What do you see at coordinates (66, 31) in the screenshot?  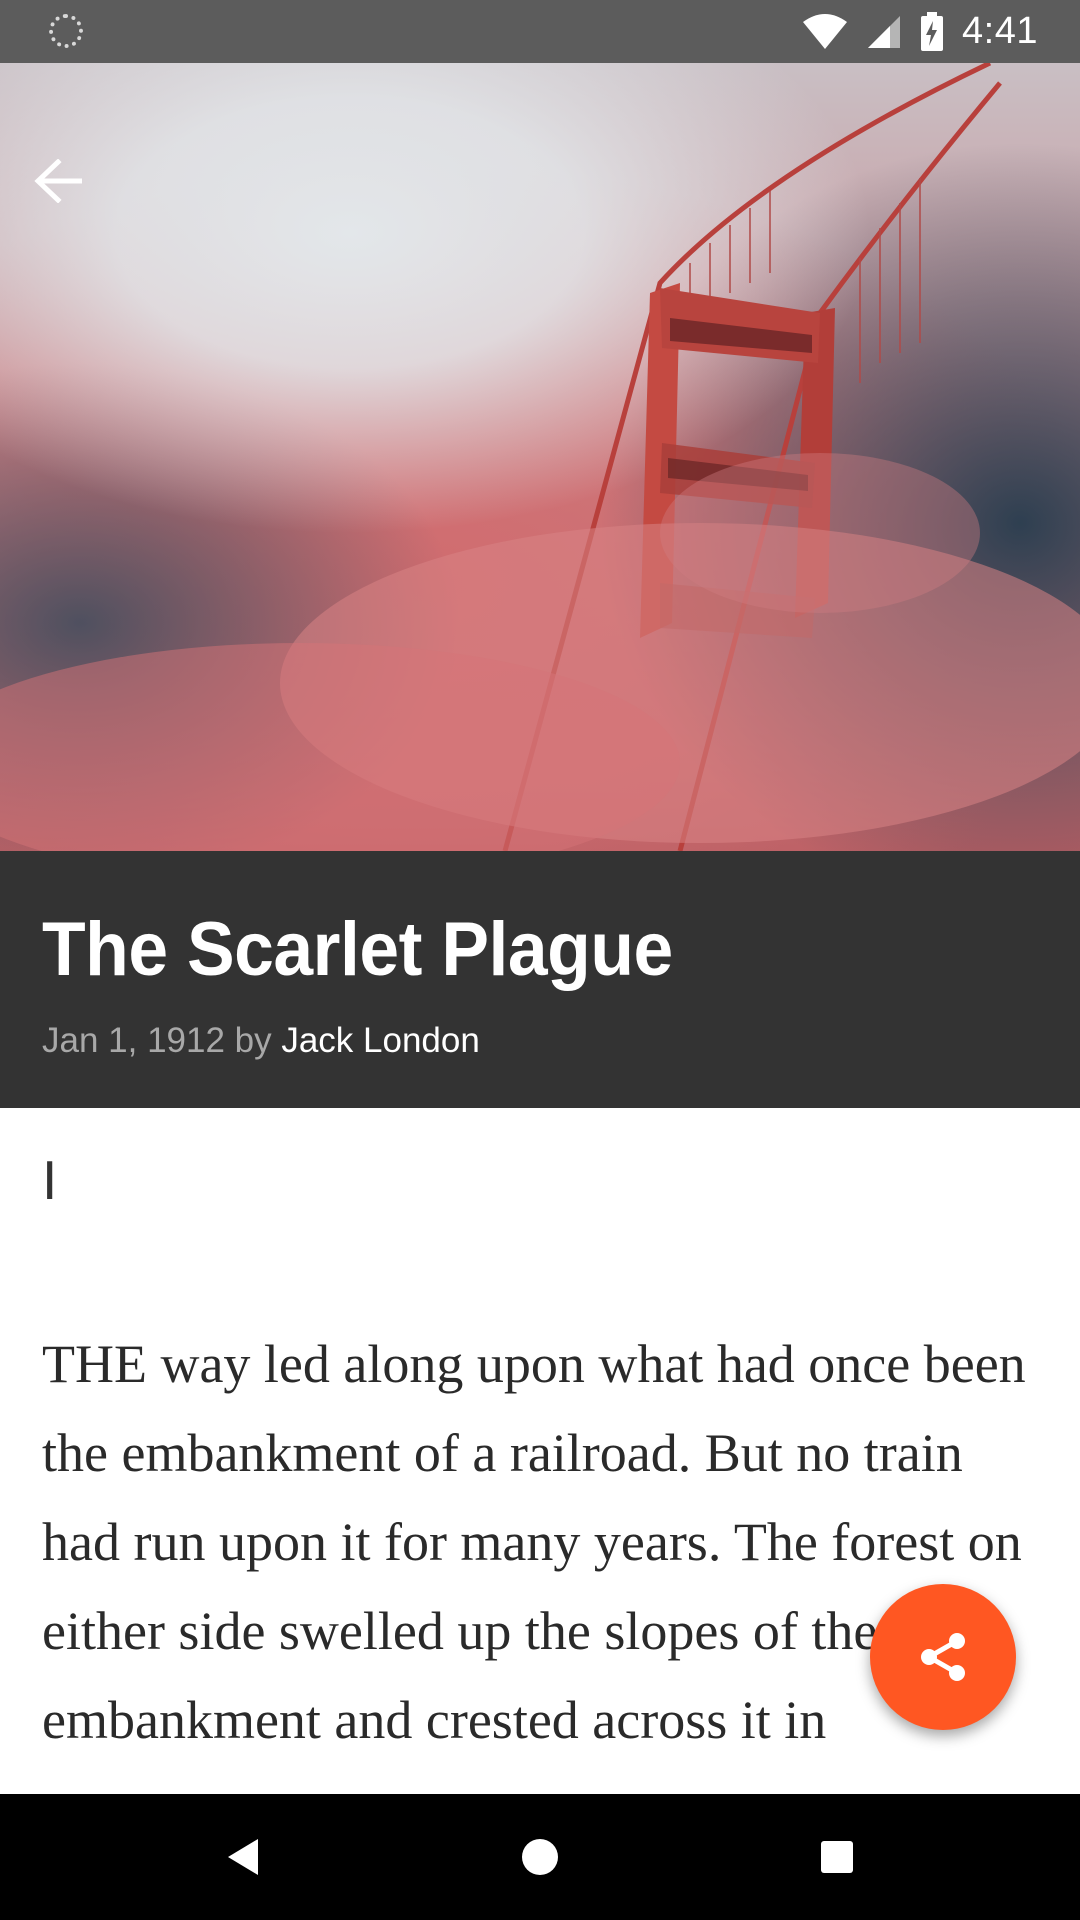 I see `loading-icon` at bounding box center [66, 31].